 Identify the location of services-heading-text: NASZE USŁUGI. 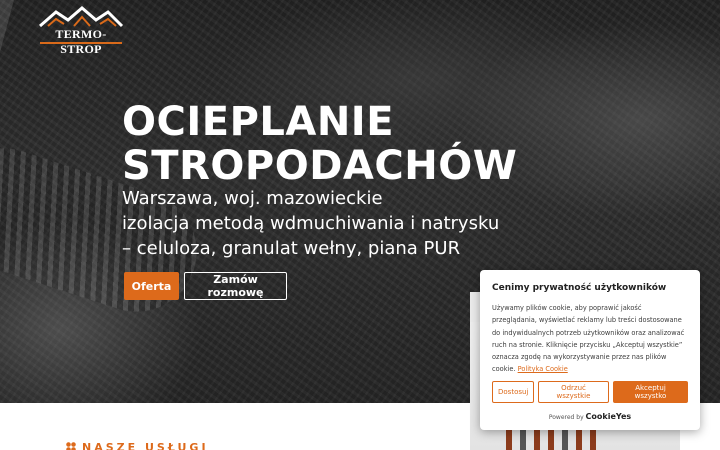
(145, 445).